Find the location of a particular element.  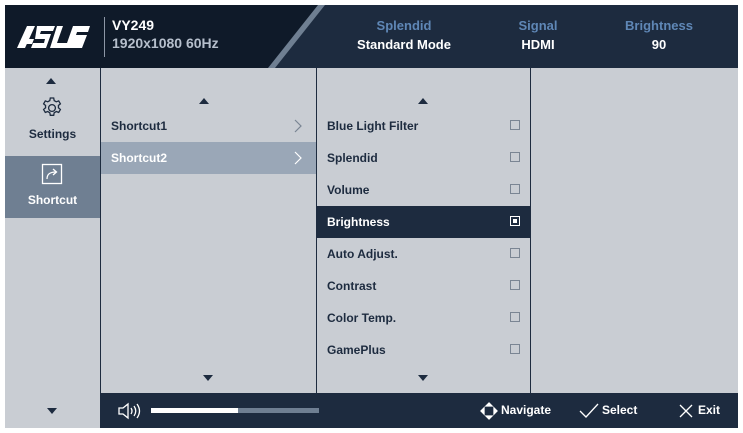

navigate-icon is located at coordinates (489, 411).